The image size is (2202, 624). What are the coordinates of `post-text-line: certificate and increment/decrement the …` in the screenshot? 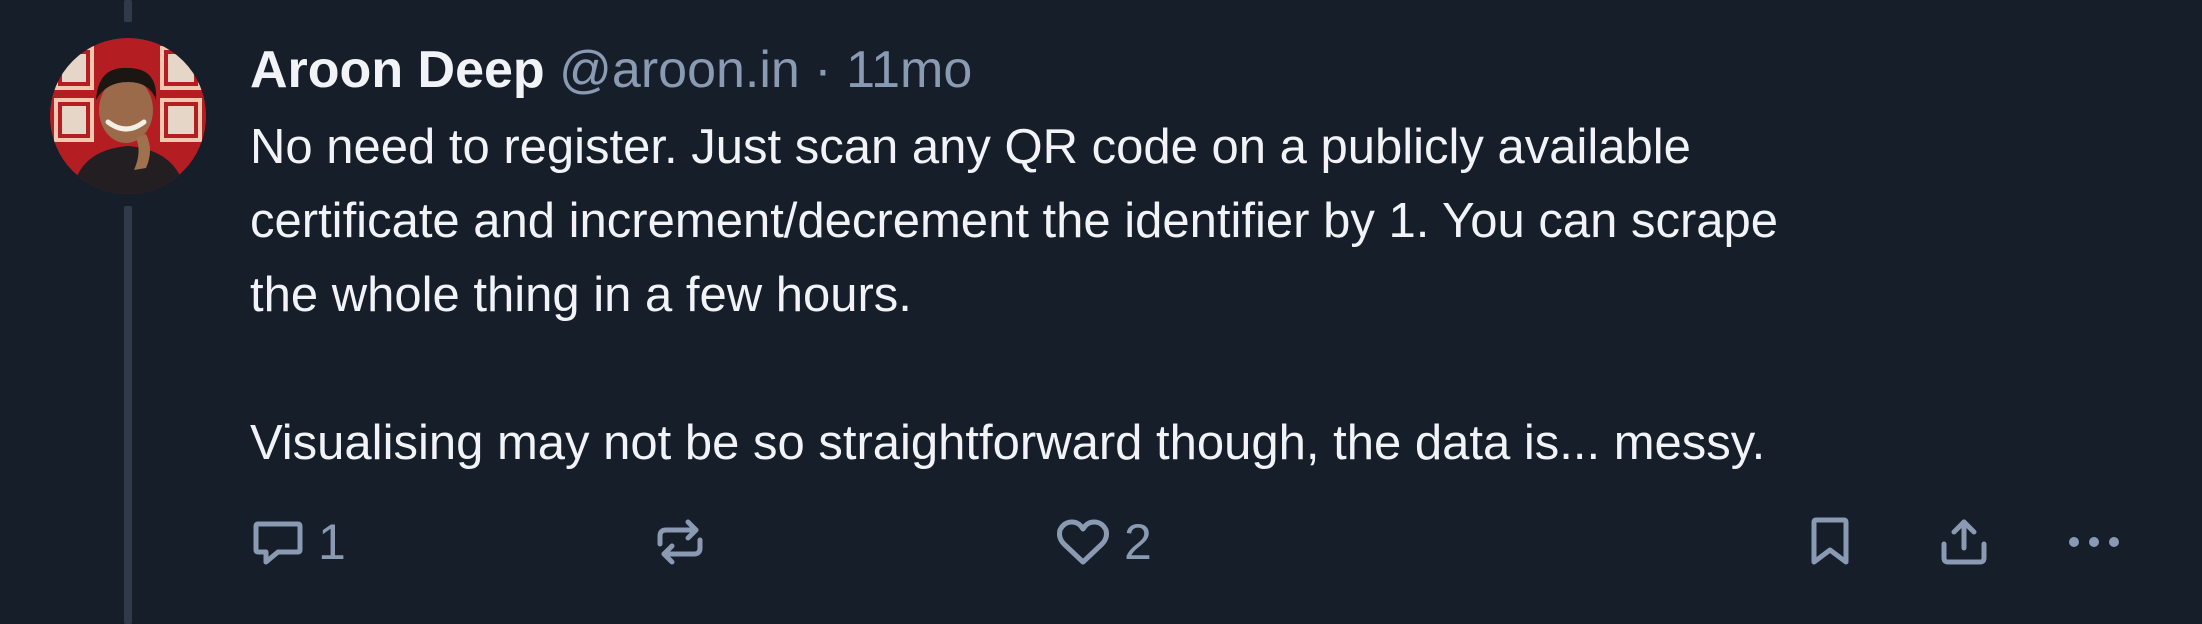 It's located at (1014, 221).